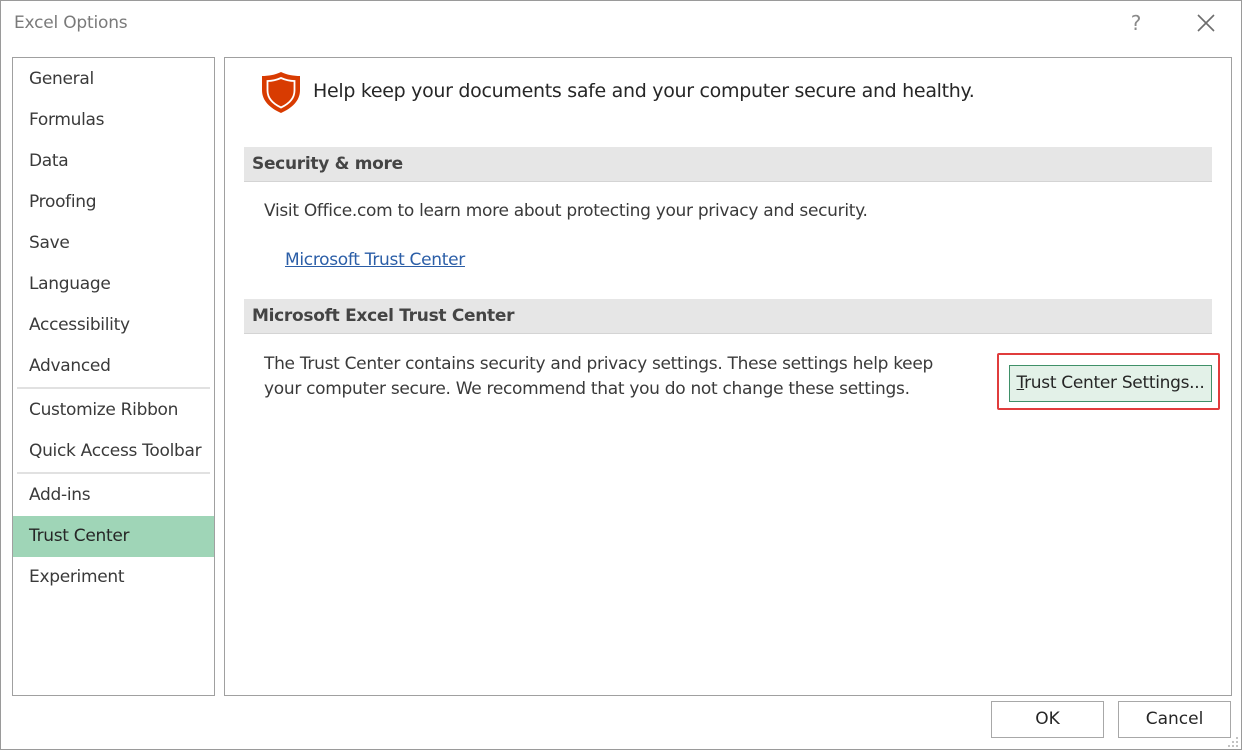 This screenshot has width=1242, height=752. What do you see at coordinates (1174, 719) in the screenshot?
I see `cancel-button: Cancel` at bounding box center [1174, 719].